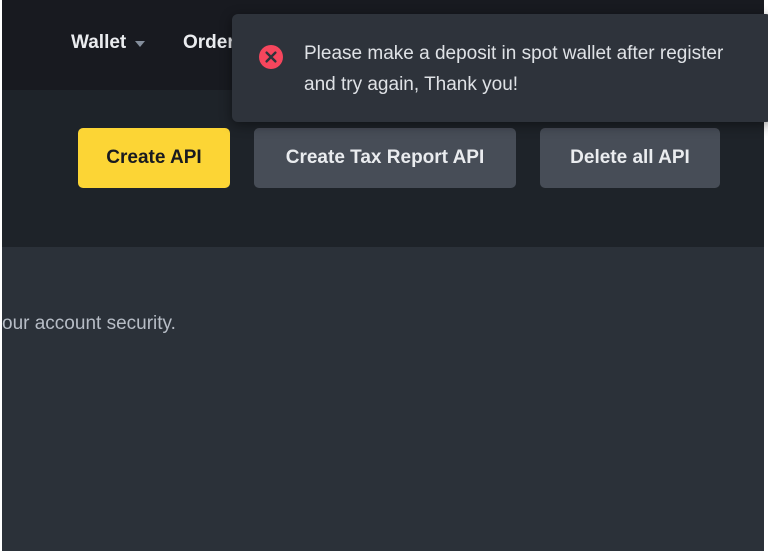 This screenshot has height=556, width=768. Describe the element at coordinates (154, 158) in the screenshot. I see `create-api-button: Create API` at that location.